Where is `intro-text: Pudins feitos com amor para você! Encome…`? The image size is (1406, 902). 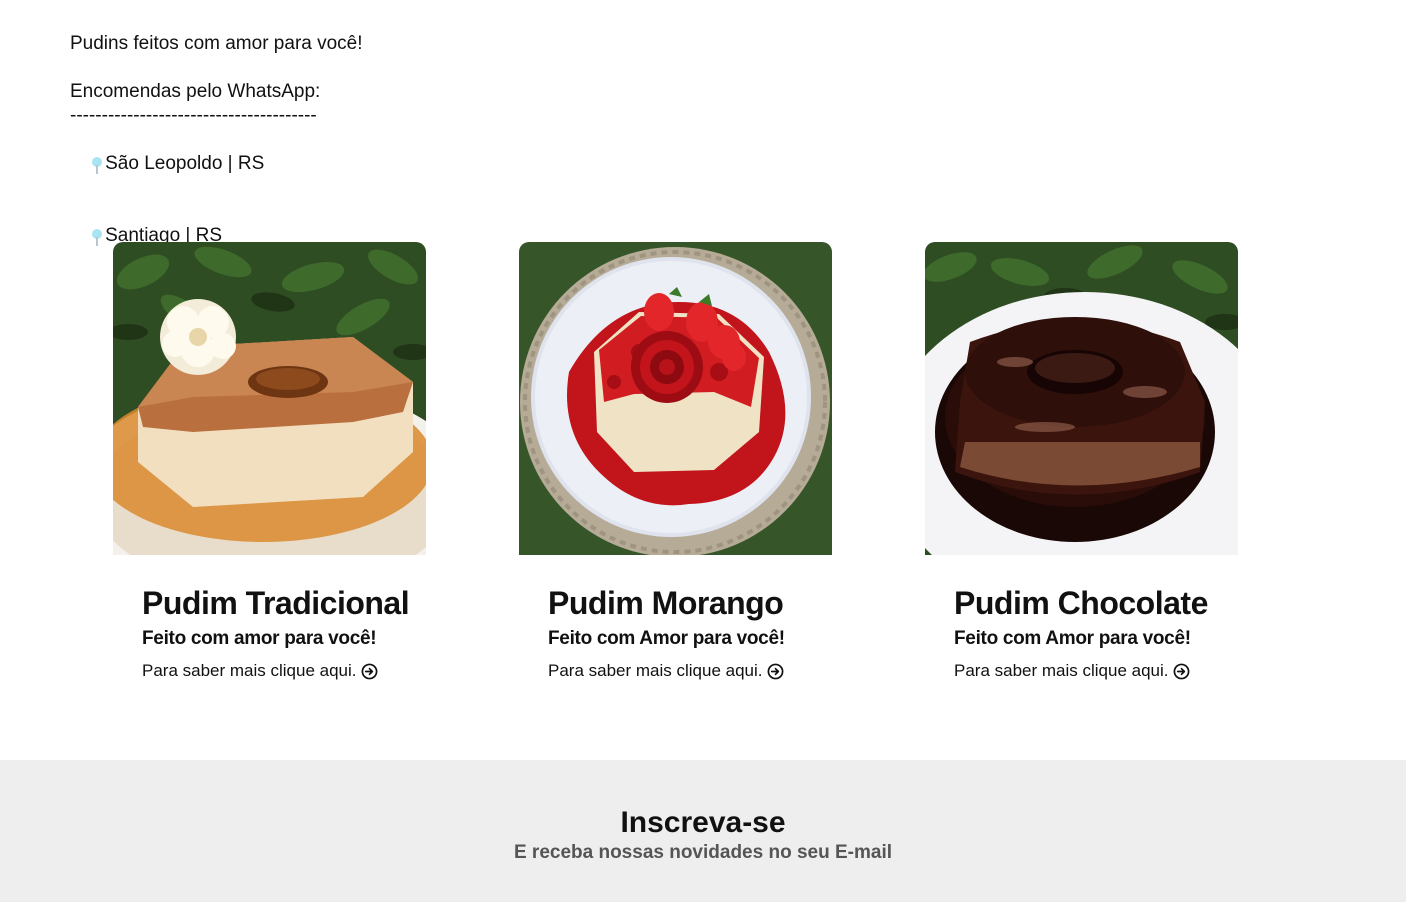
intro-text: Pudins feitos com amor para você! Encome… is located at coordinates (216, 152).